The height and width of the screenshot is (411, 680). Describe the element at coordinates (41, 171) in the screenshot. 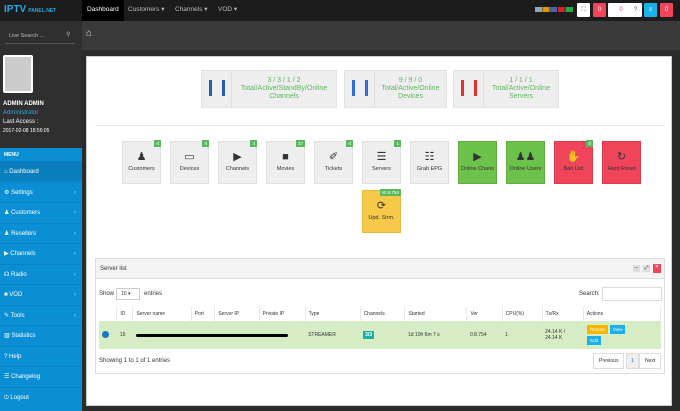

I see `sidebar-item-dashboard: ⌂ Dashboard` at that location.